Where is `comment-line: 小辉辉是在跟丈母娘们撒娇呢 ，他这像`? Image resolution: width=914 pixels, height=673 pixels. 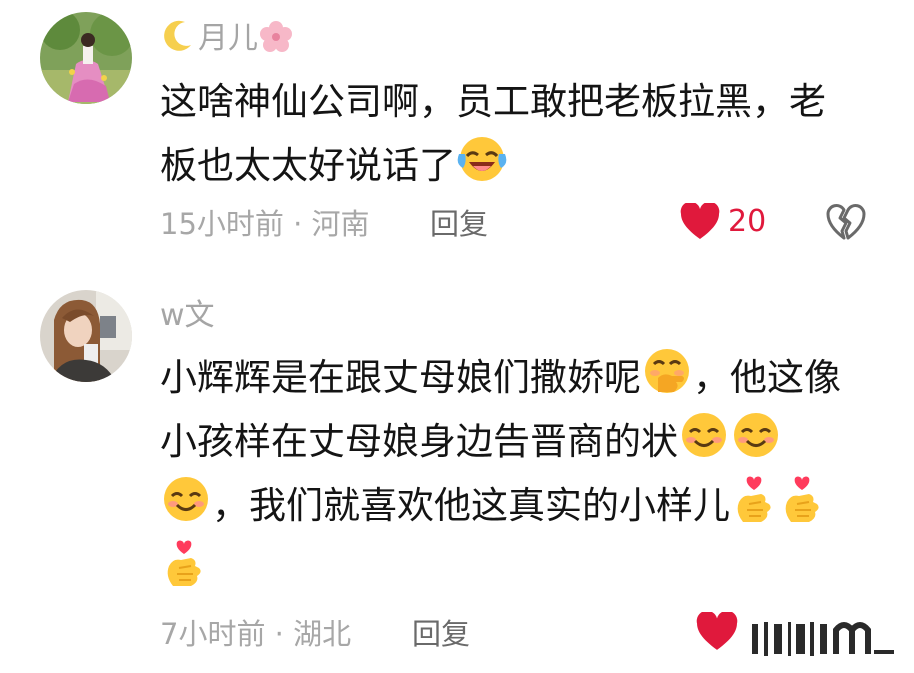 comment-line: 小辉辉是在跟丈母娘们撒娇呢 ，他这像 is located at coordinates (520, 378).